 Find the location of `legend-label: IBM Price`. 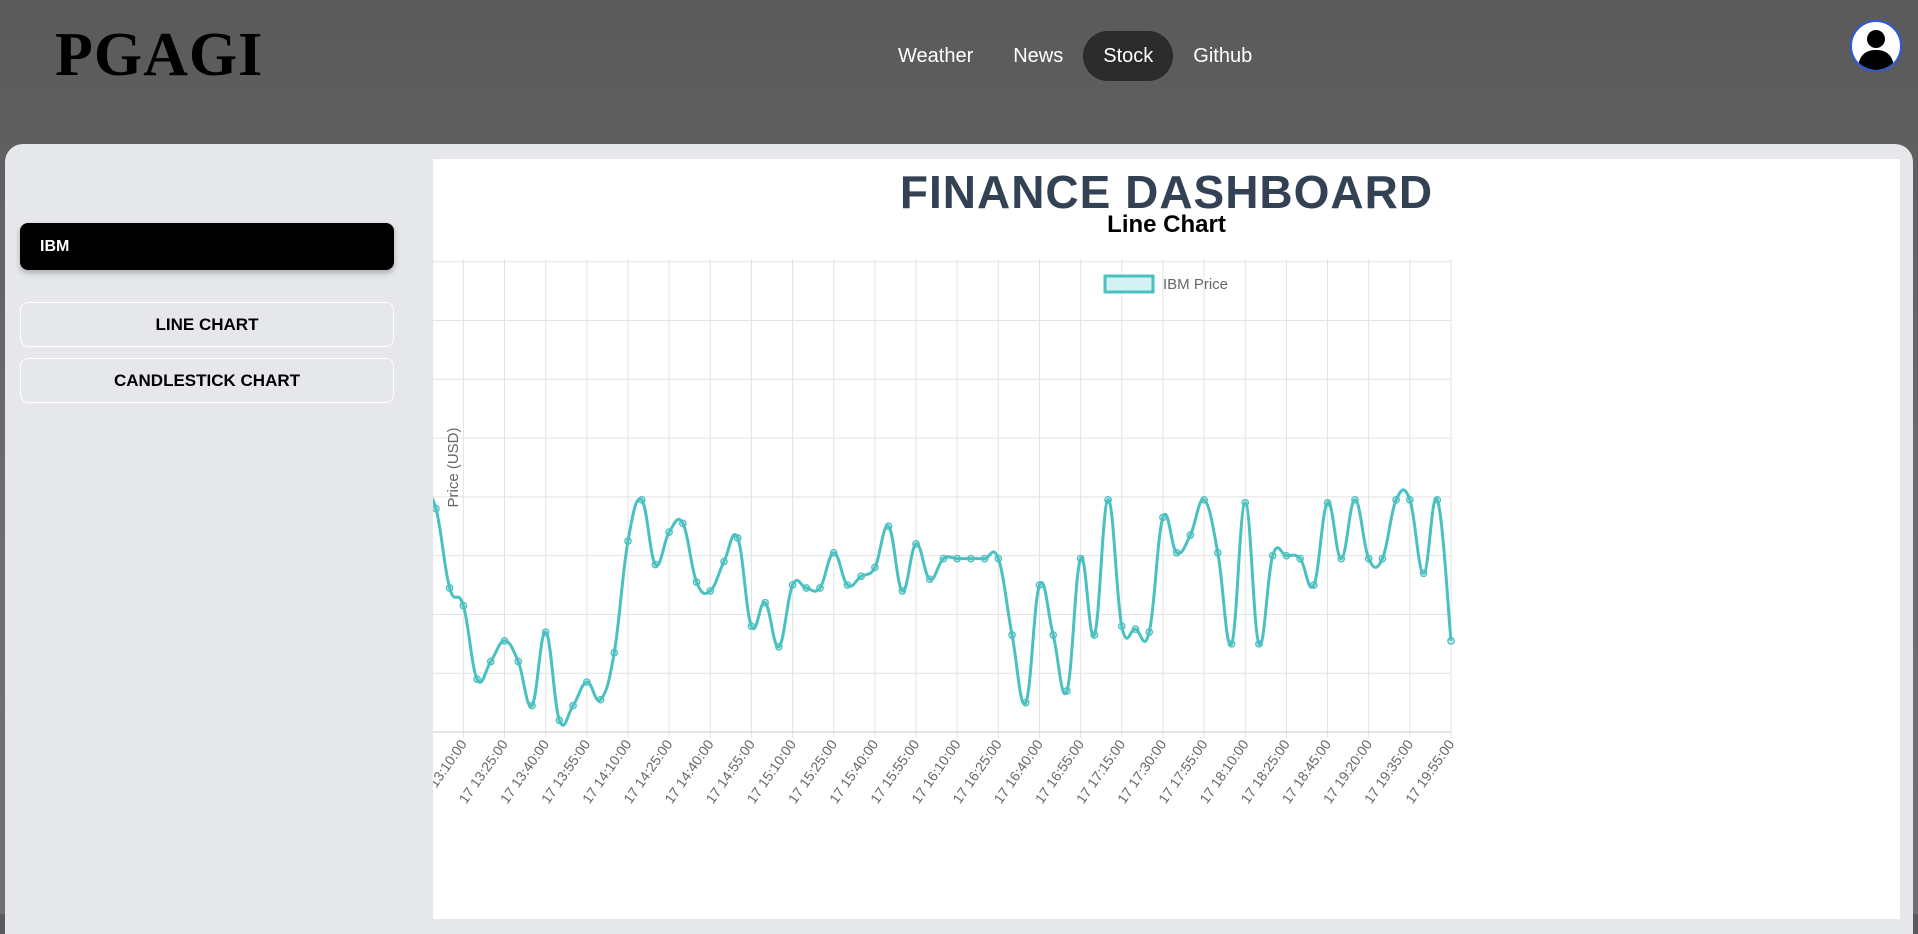

legend-label: IBM Price is located at coordinates (1195, 284).